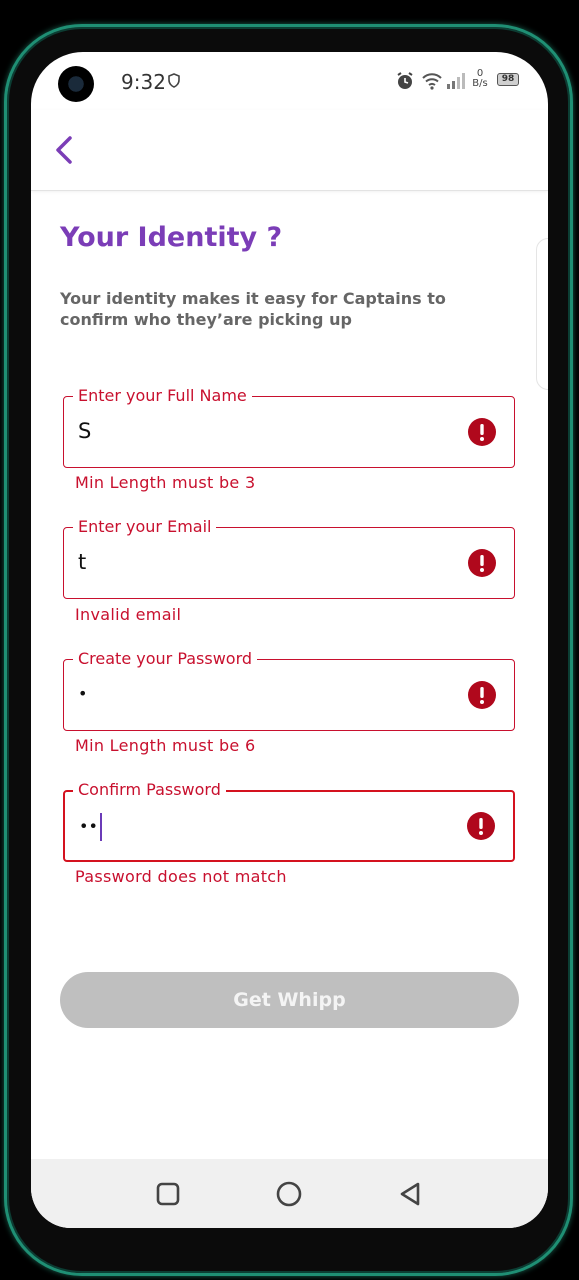 Image resolution: width=579 pixels, height=1280 pixels. I want to click on front-camera, so click(76, 84).